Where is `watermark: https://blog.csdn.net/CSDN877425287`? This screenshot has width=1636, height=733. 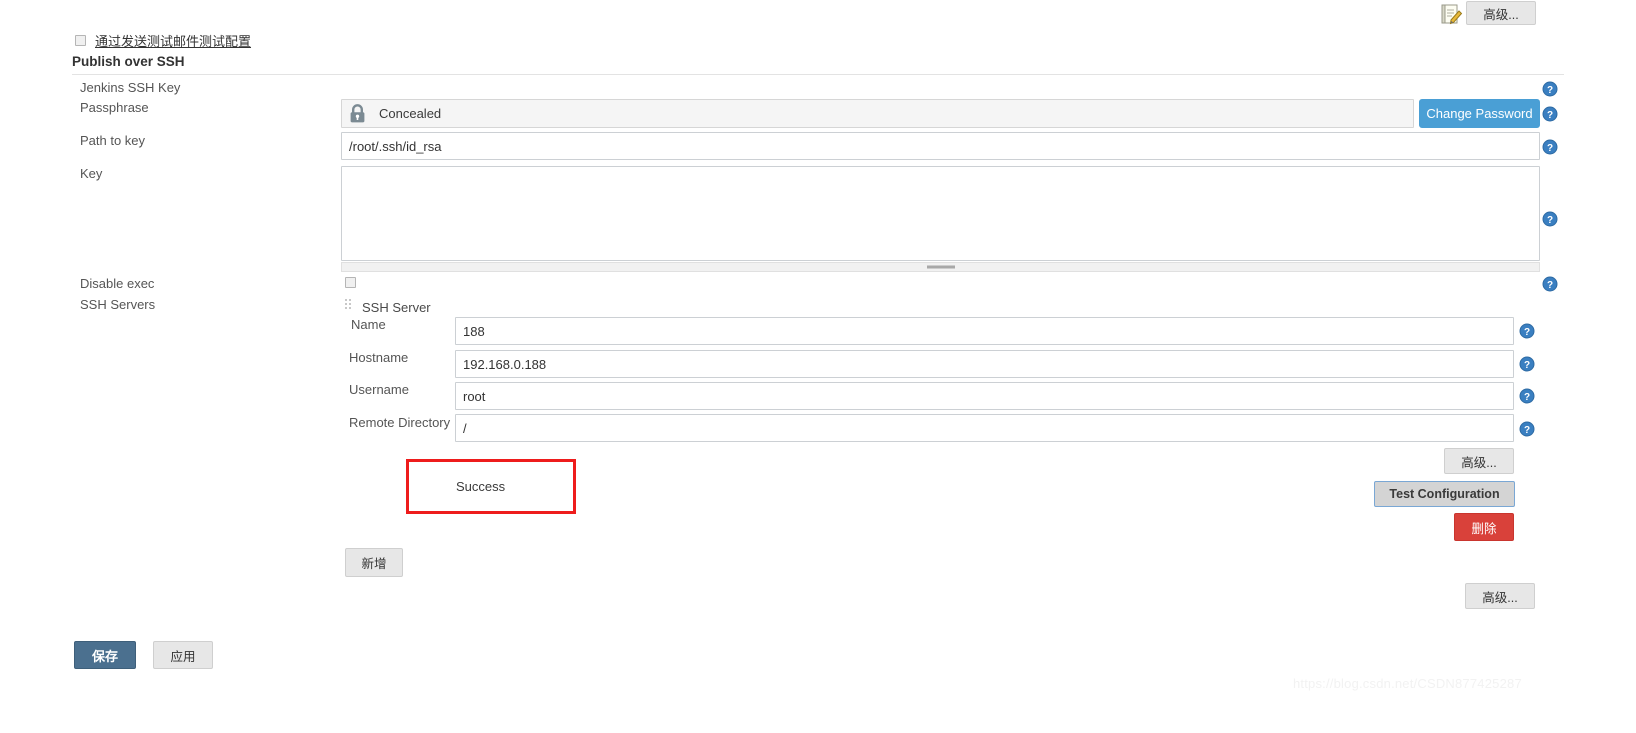 watermark: https://blog.csdn.net/CSDN877425287 is located at coordinates (1407, 683).